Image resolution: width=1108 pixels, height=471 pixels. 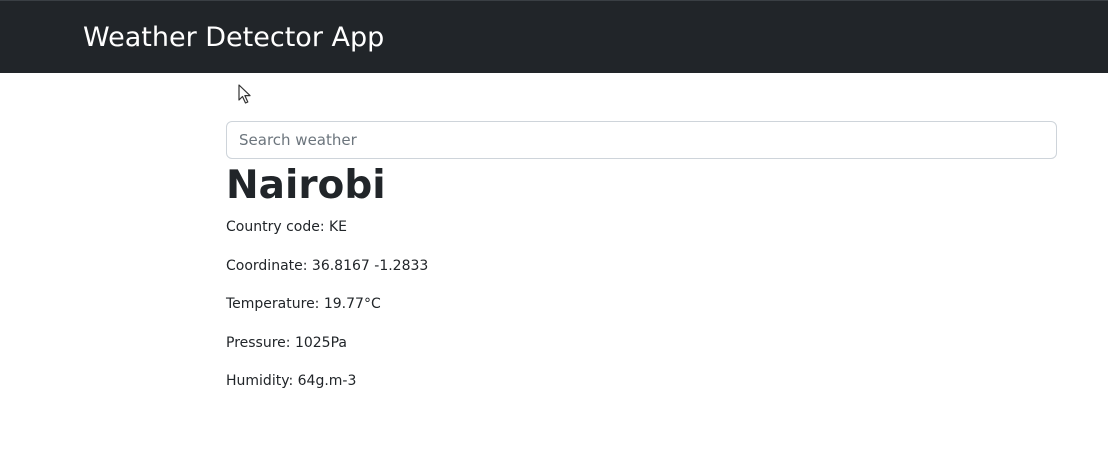 I want to click on coordinate-label: Coordinate:, so click(x=269, y=266).